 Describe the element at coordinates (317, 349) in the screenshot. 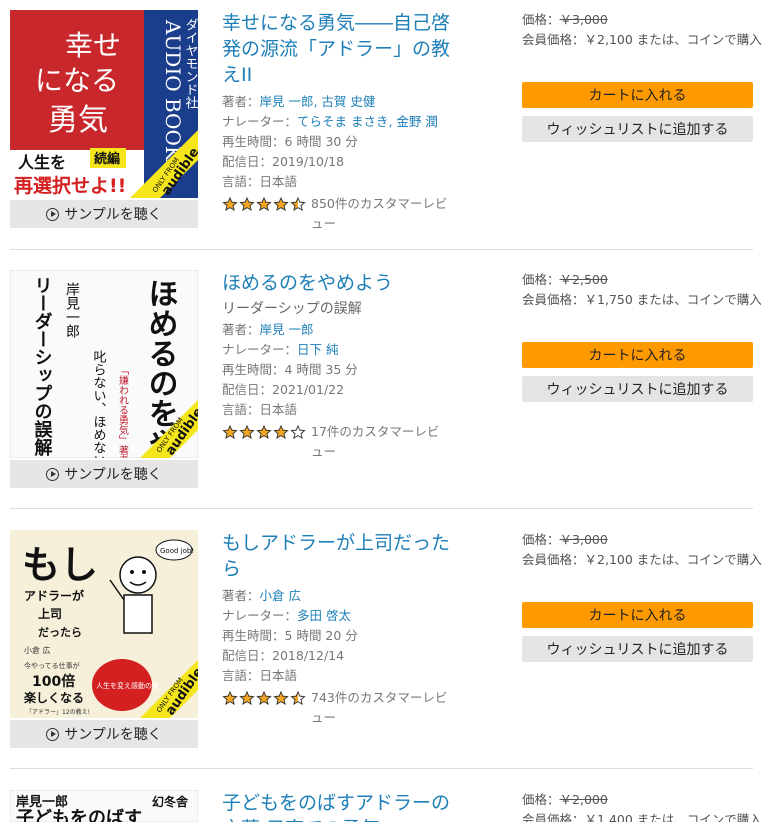

I see `narrator-link: 日下 純` at that location.